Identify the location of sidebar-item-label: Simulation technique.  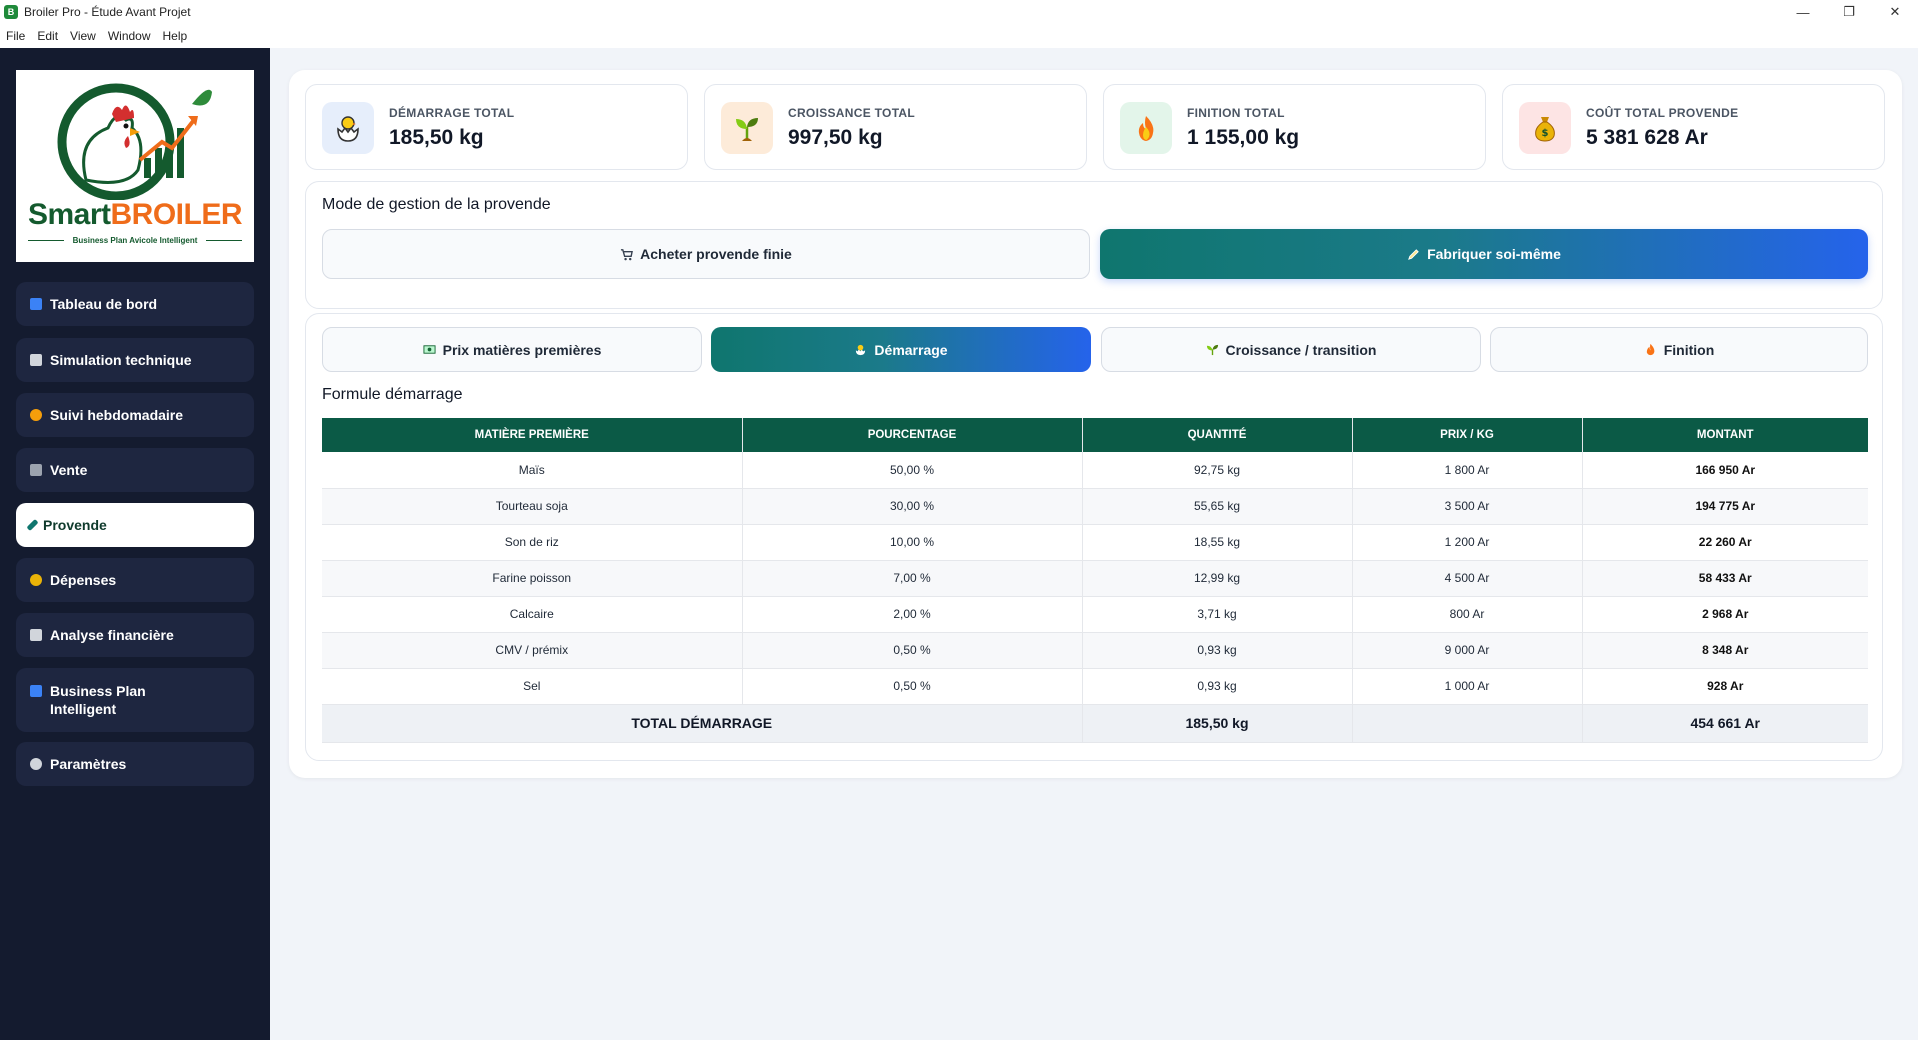
(121, 360).